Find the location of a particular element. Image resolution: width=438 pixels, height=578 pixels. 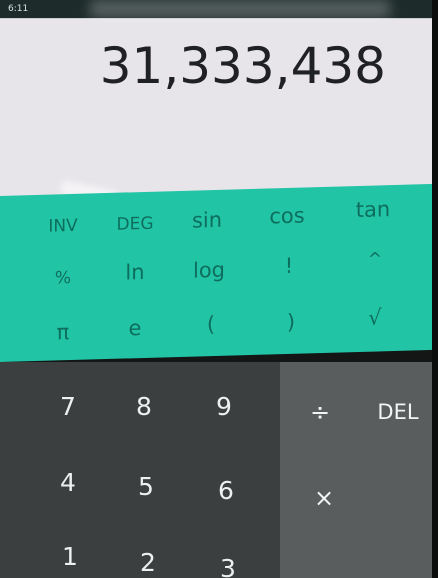

divide-button: ÷ is located at coordinates (320, 412).